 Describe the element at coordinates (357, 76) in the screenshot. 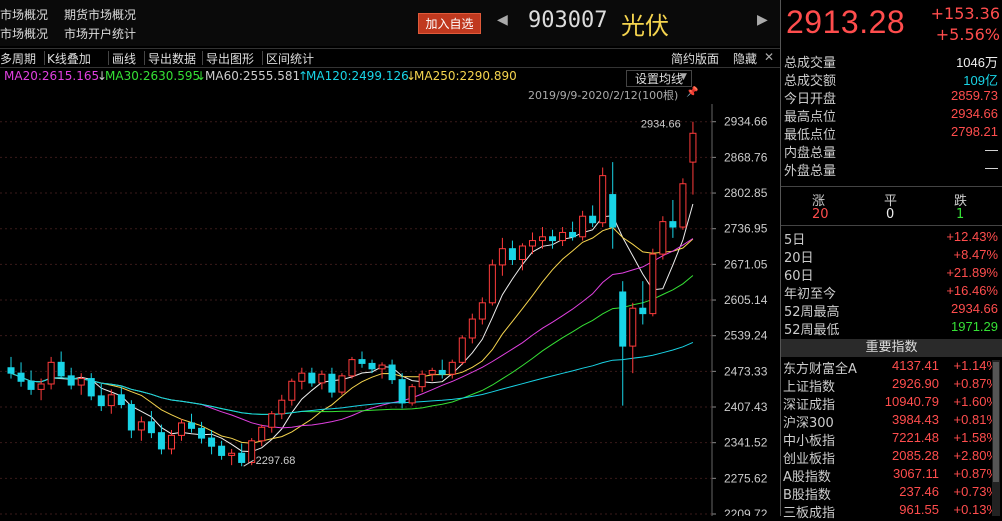

I see `ma120-label: MA120:2499.126` at that location.